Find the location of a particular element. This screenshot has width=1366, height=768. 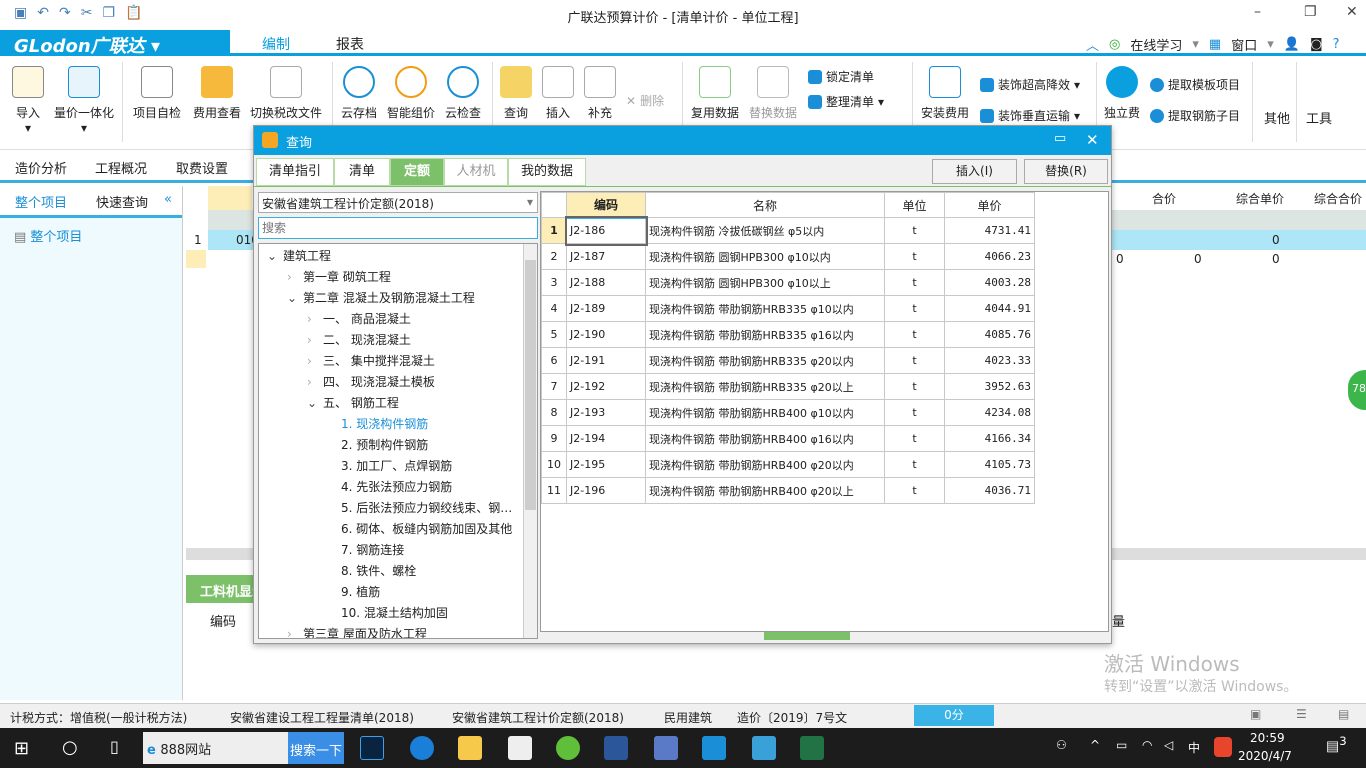

collapse-ribbon-icon: ︿ is located at coordinates (1092, 44).